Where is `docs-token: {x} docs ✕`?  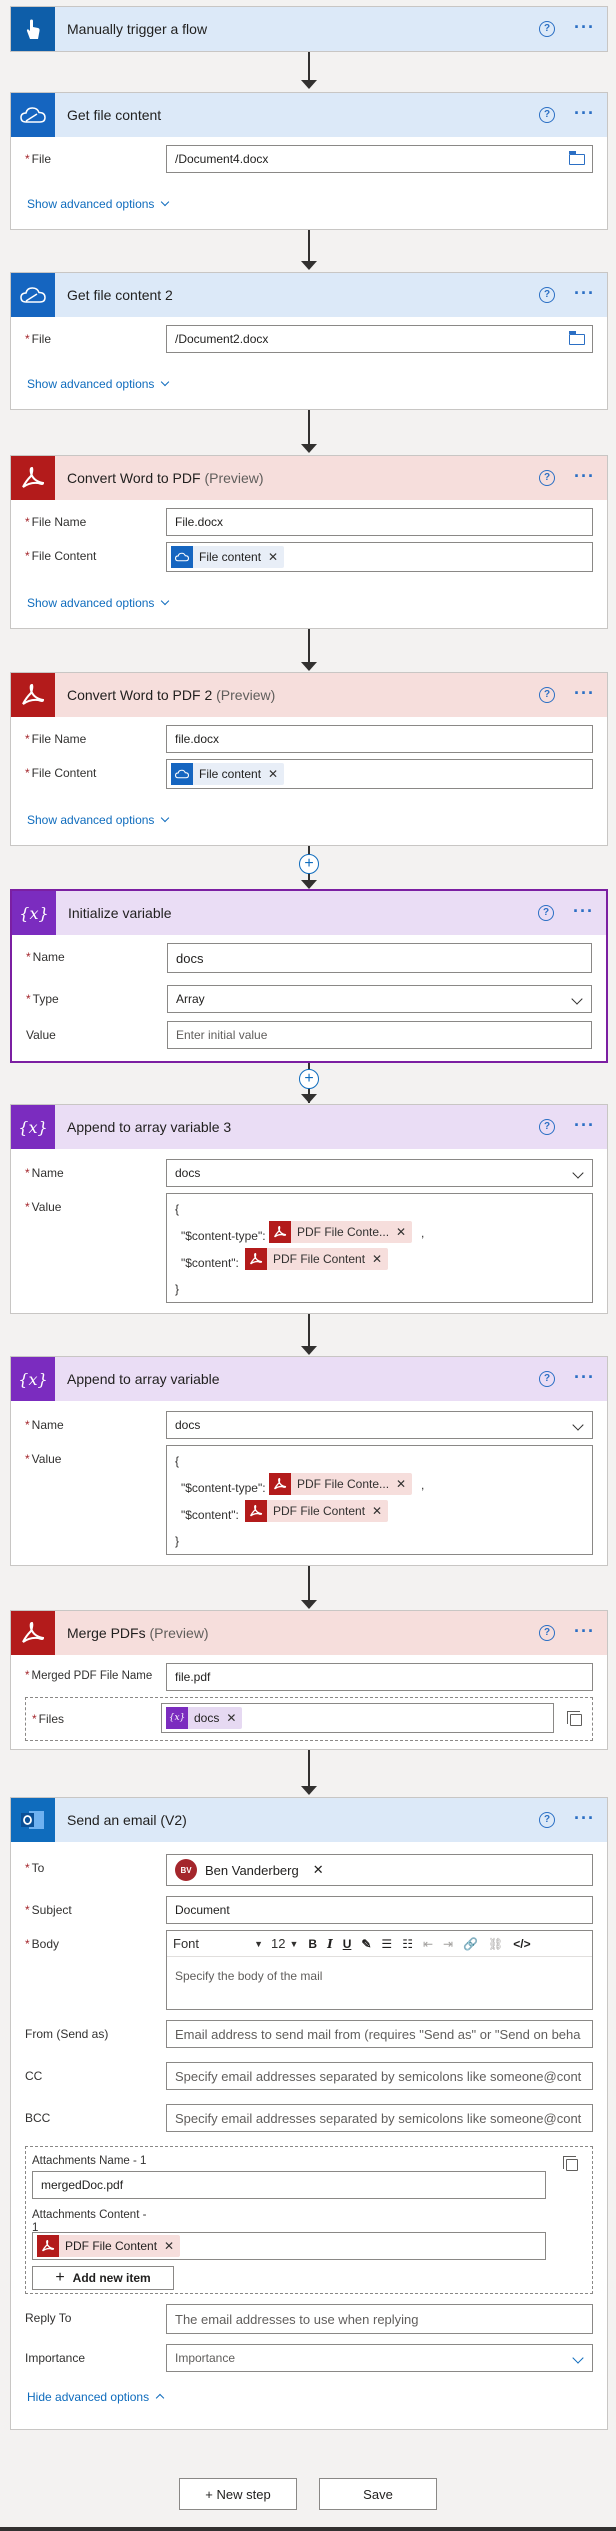
docs-token: {x} docs ✕ is located at coordinates (204, 1718).